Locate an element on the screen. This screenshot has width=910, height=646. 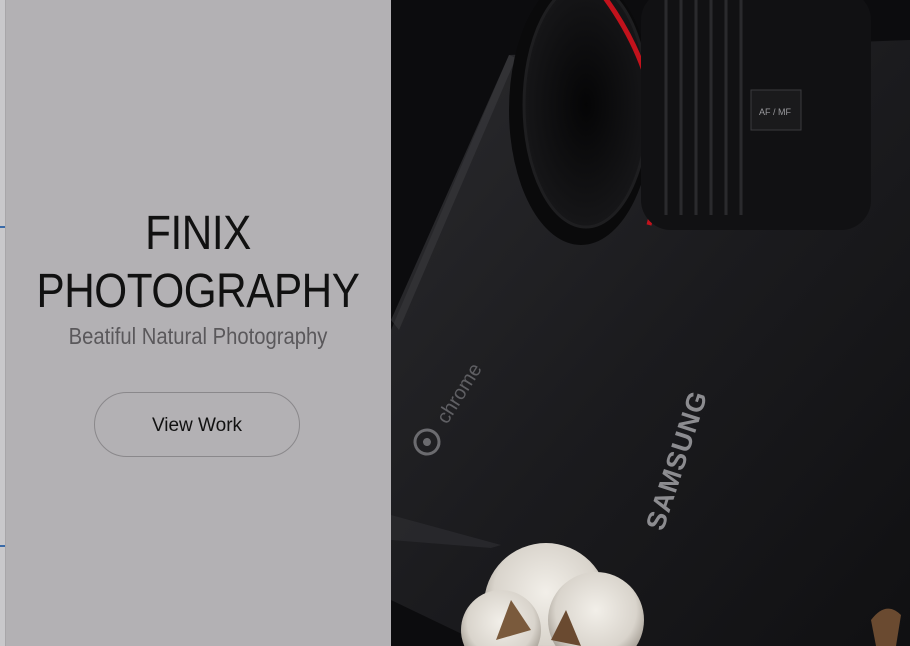
brand-title-line-1: FINIX is located at coordinates (198, 233).